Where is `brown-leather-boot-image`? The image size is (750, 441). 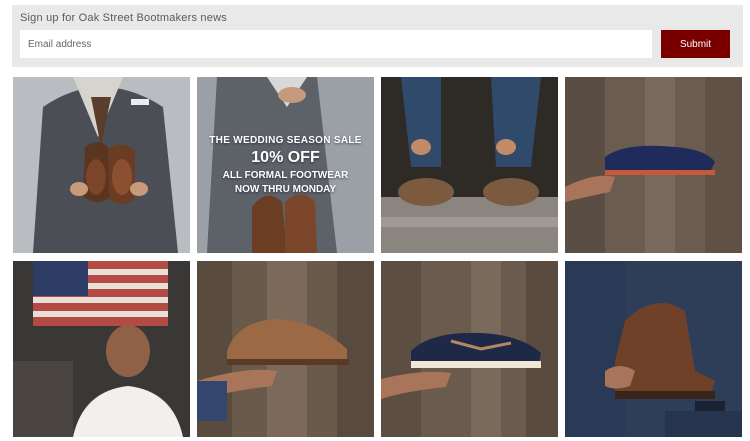 brown-leather-boot-image is located at coordinates (653, 349).